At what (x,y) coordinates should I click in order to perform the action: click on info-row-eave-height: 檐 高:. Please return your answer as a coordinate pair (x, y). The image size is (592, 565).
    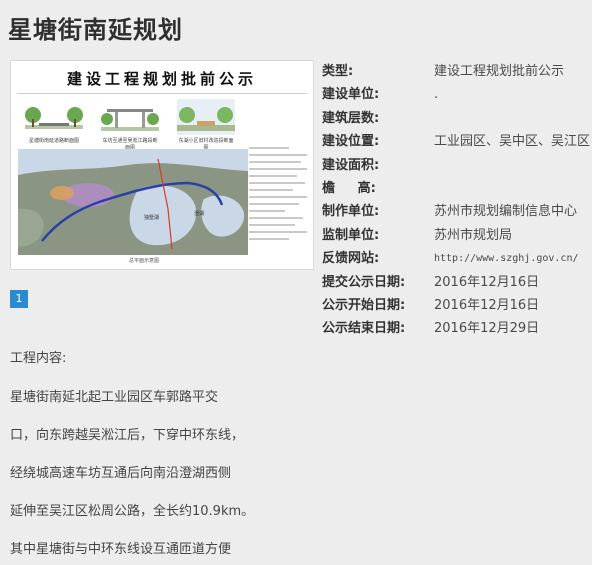
    Looking at the image, I should click on (455, 190).